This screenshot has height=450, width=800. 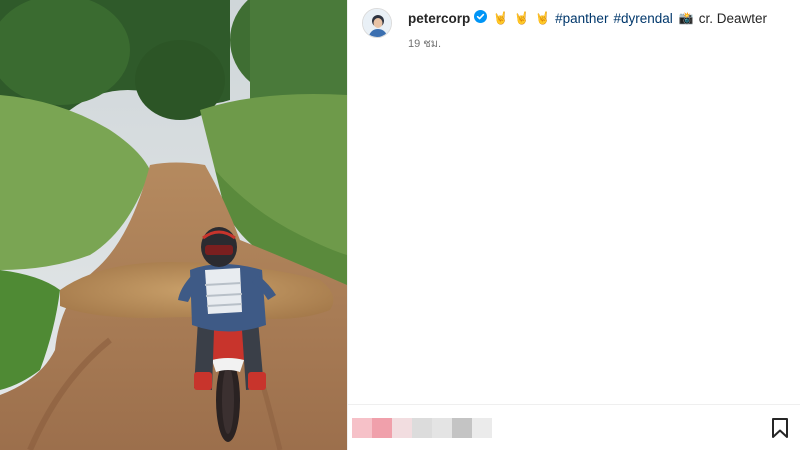 I want to click on post-timestamp: 19 ชม., so click(x=587, y=43).